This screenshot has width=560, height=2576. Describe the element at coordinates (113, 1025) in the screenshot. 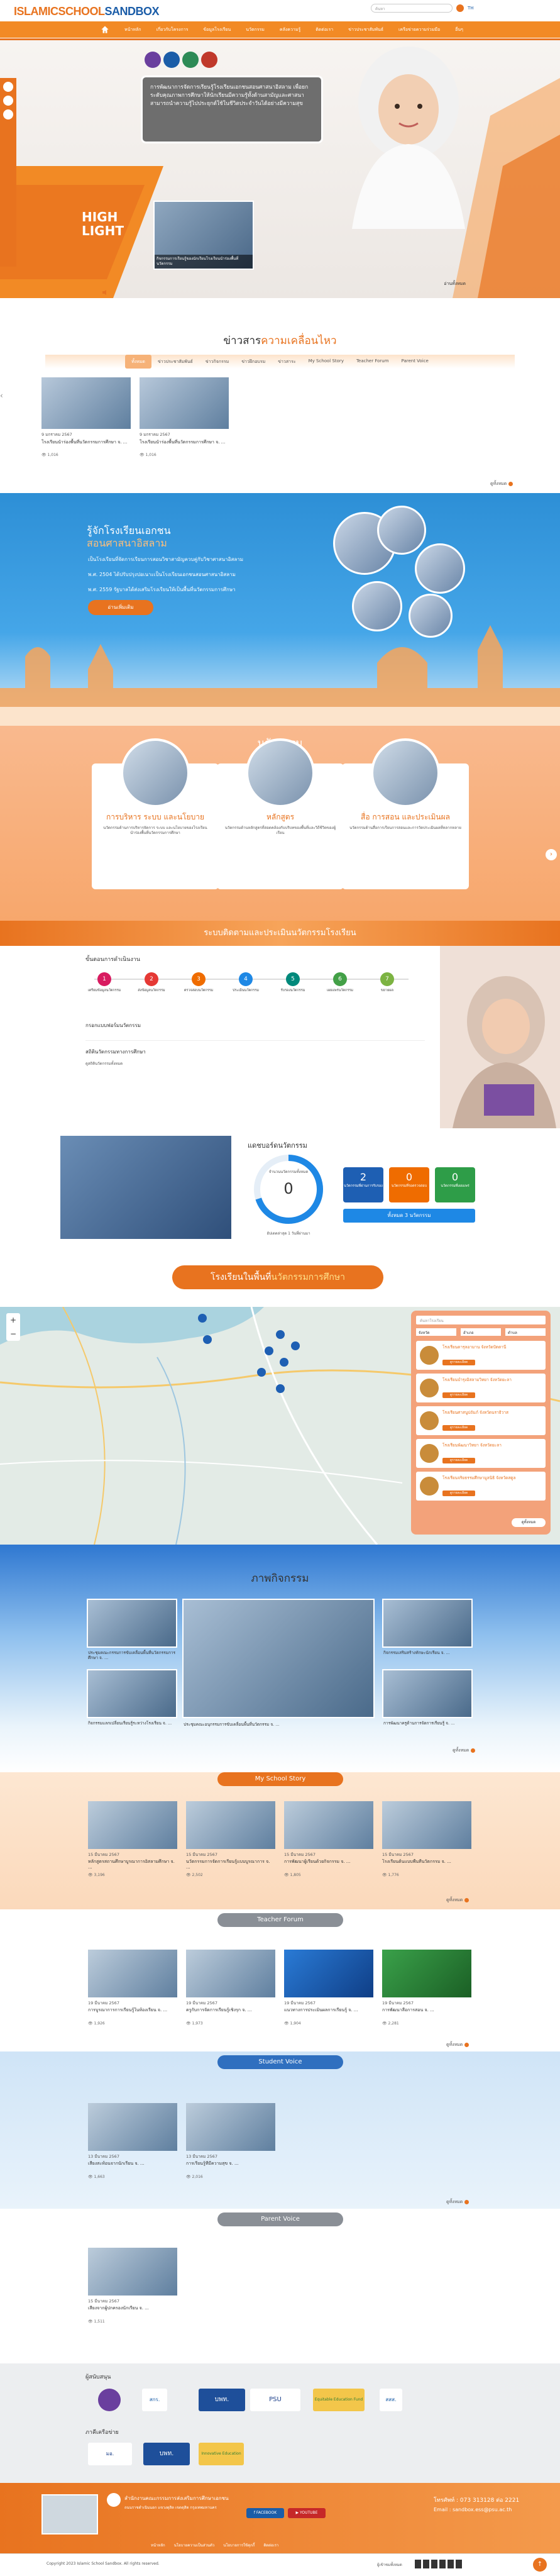

I see `form-link: กรอกแบบฟอร์มนวัตกรรม` at that location.